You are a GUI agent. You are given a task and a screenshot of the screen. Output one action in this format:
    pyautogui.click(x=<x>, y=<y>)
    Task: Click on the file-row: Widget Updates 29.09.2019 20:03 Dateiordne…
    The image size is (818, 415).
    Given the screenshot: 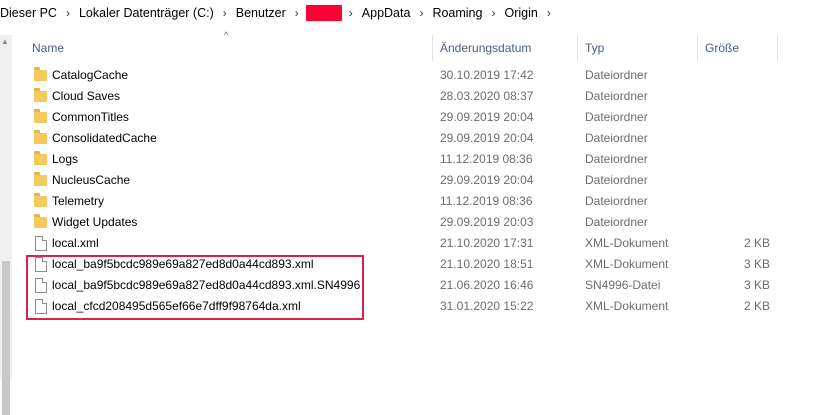 What is the action you would take?
    pyautogui.click(x=409, y=222)
    